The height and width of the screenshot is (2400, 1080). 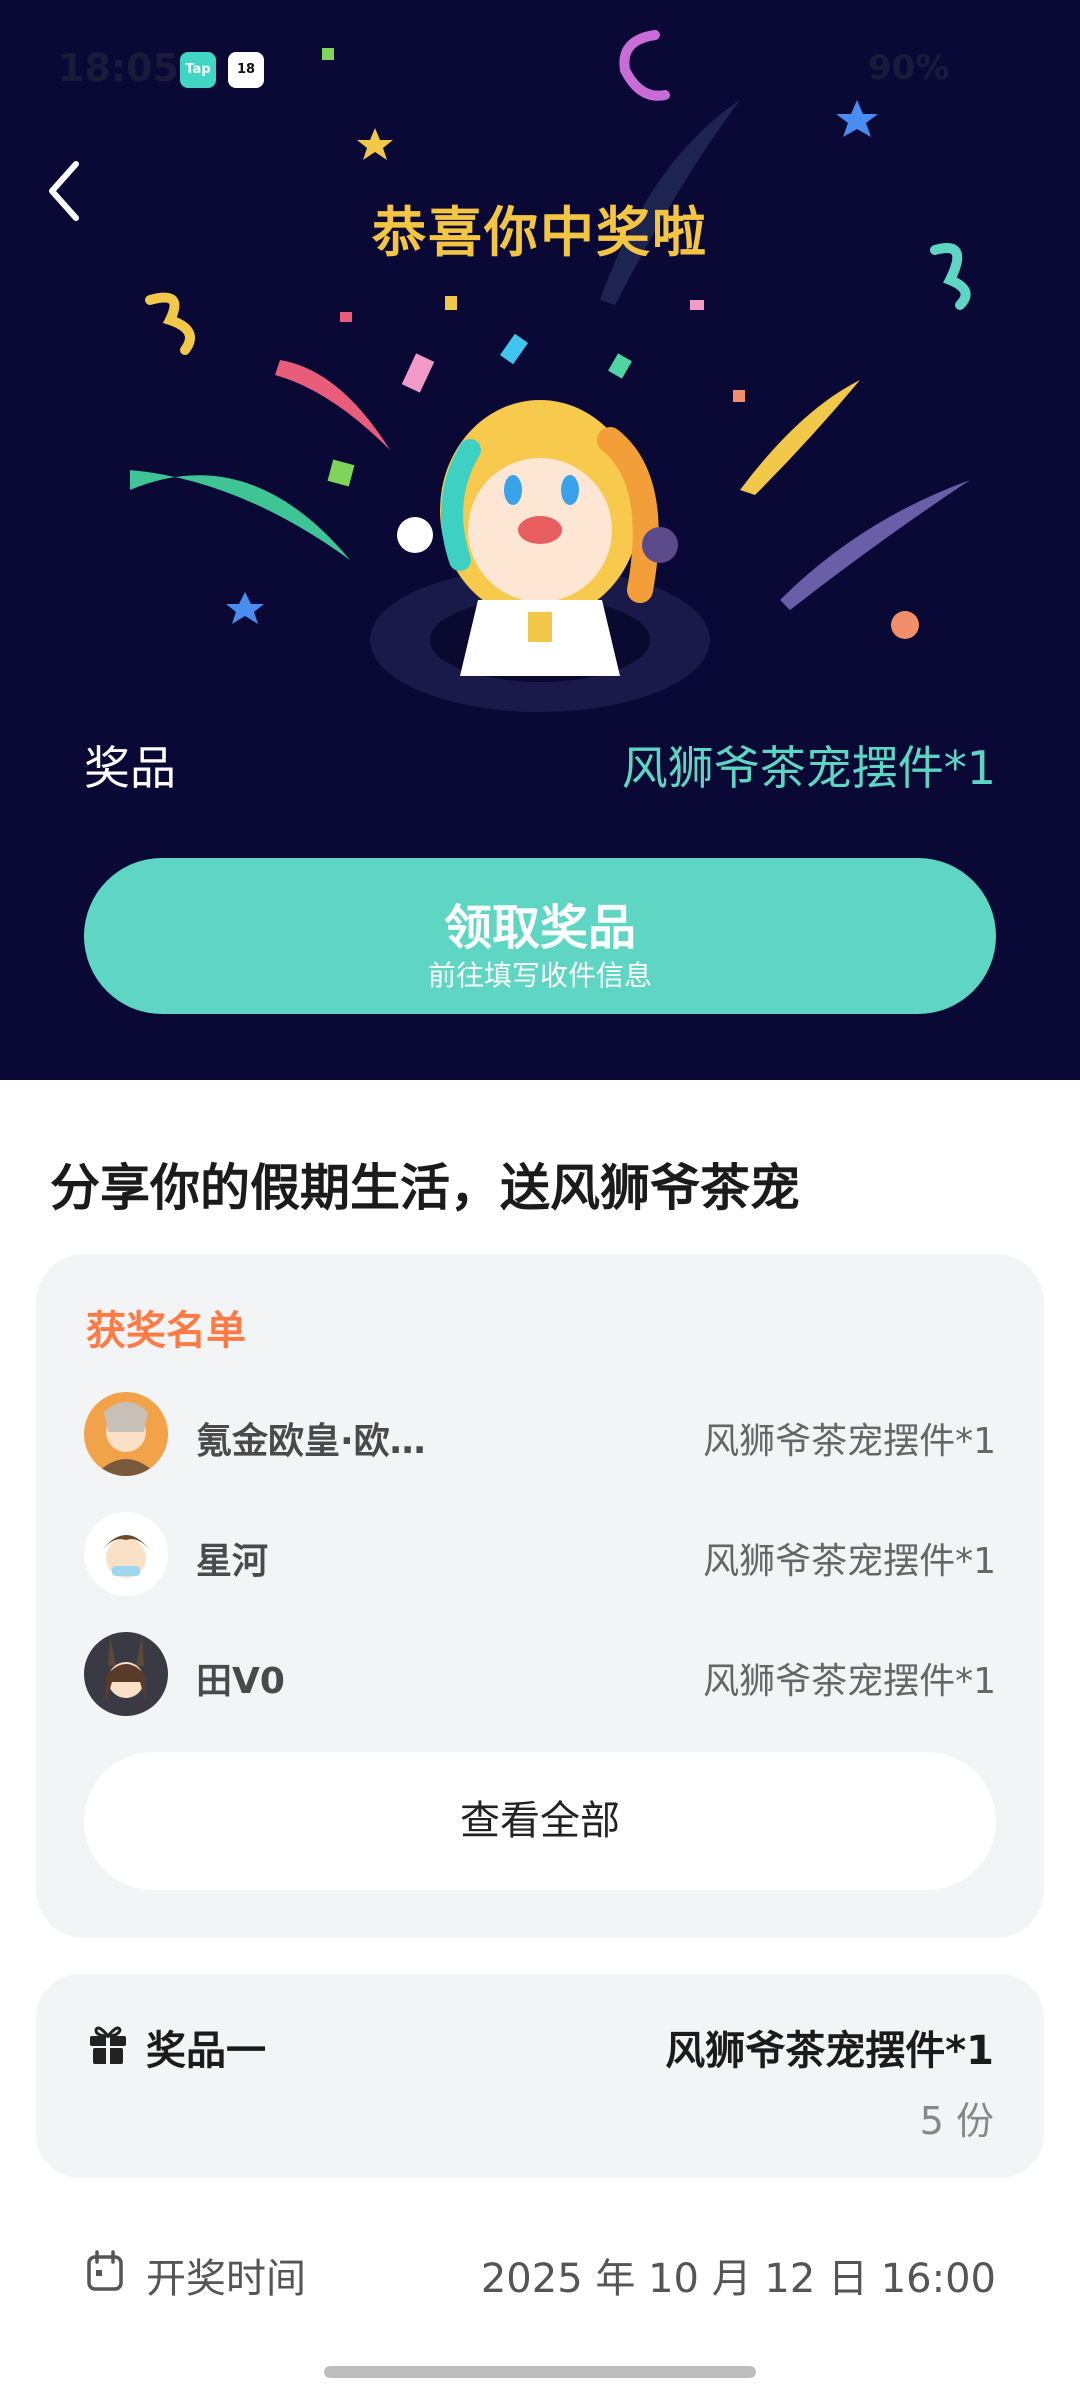 I want to click on calendar-icon, so click(x=105, y=2270).